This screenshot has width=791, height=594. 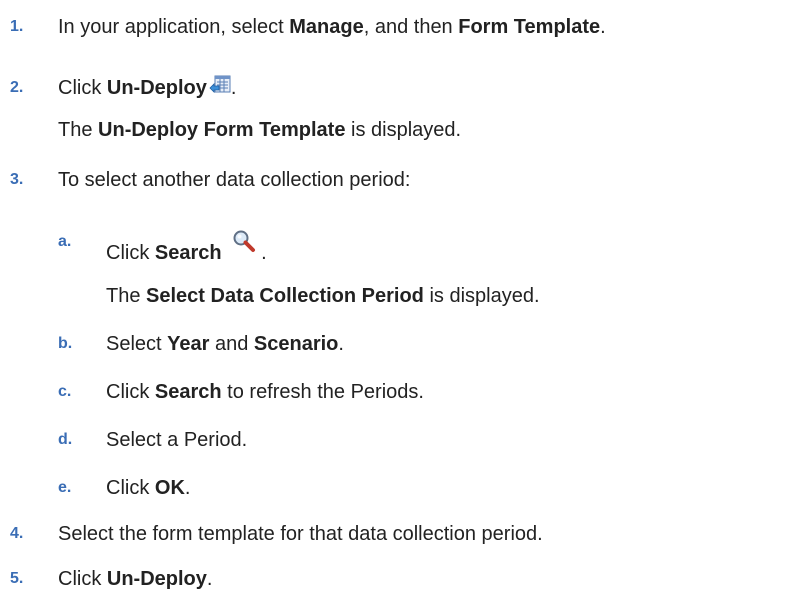 What do you see at coordinates (17, 179) in the screenshot?
I see `step-number: 3.` at bounding box center [17, 179].